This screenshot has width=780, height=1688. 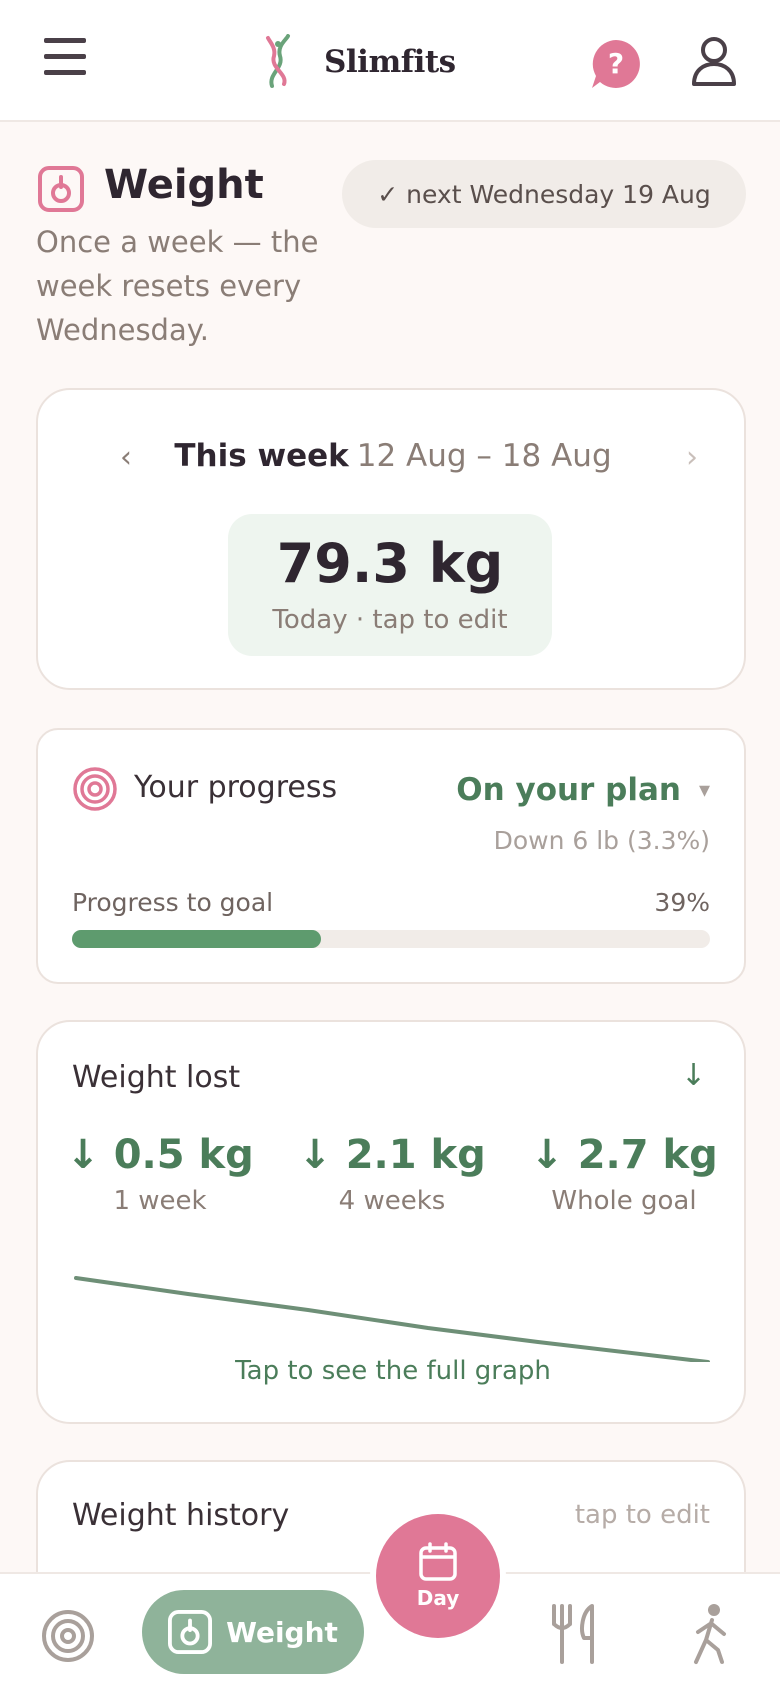 I want to click on help-icon: ?, so click(x=616, y=64).